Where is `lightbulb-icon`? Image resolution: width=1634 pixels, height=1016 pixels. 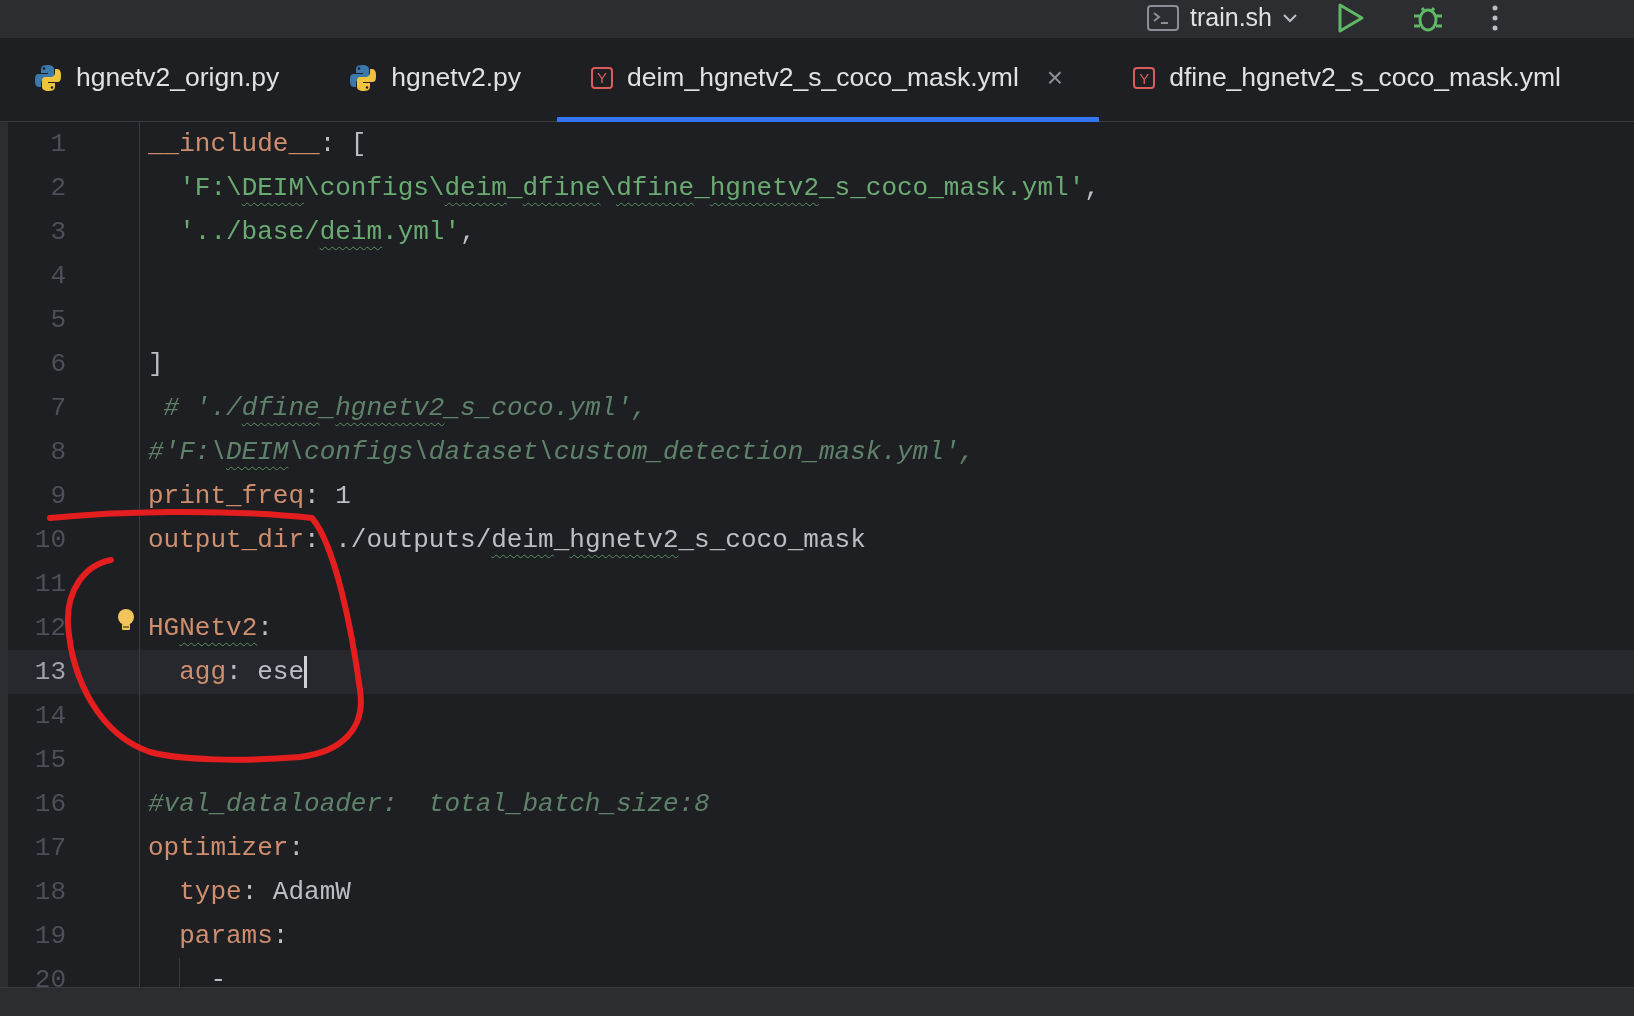 lightbulb-icon is located at coordinates (126, 620).